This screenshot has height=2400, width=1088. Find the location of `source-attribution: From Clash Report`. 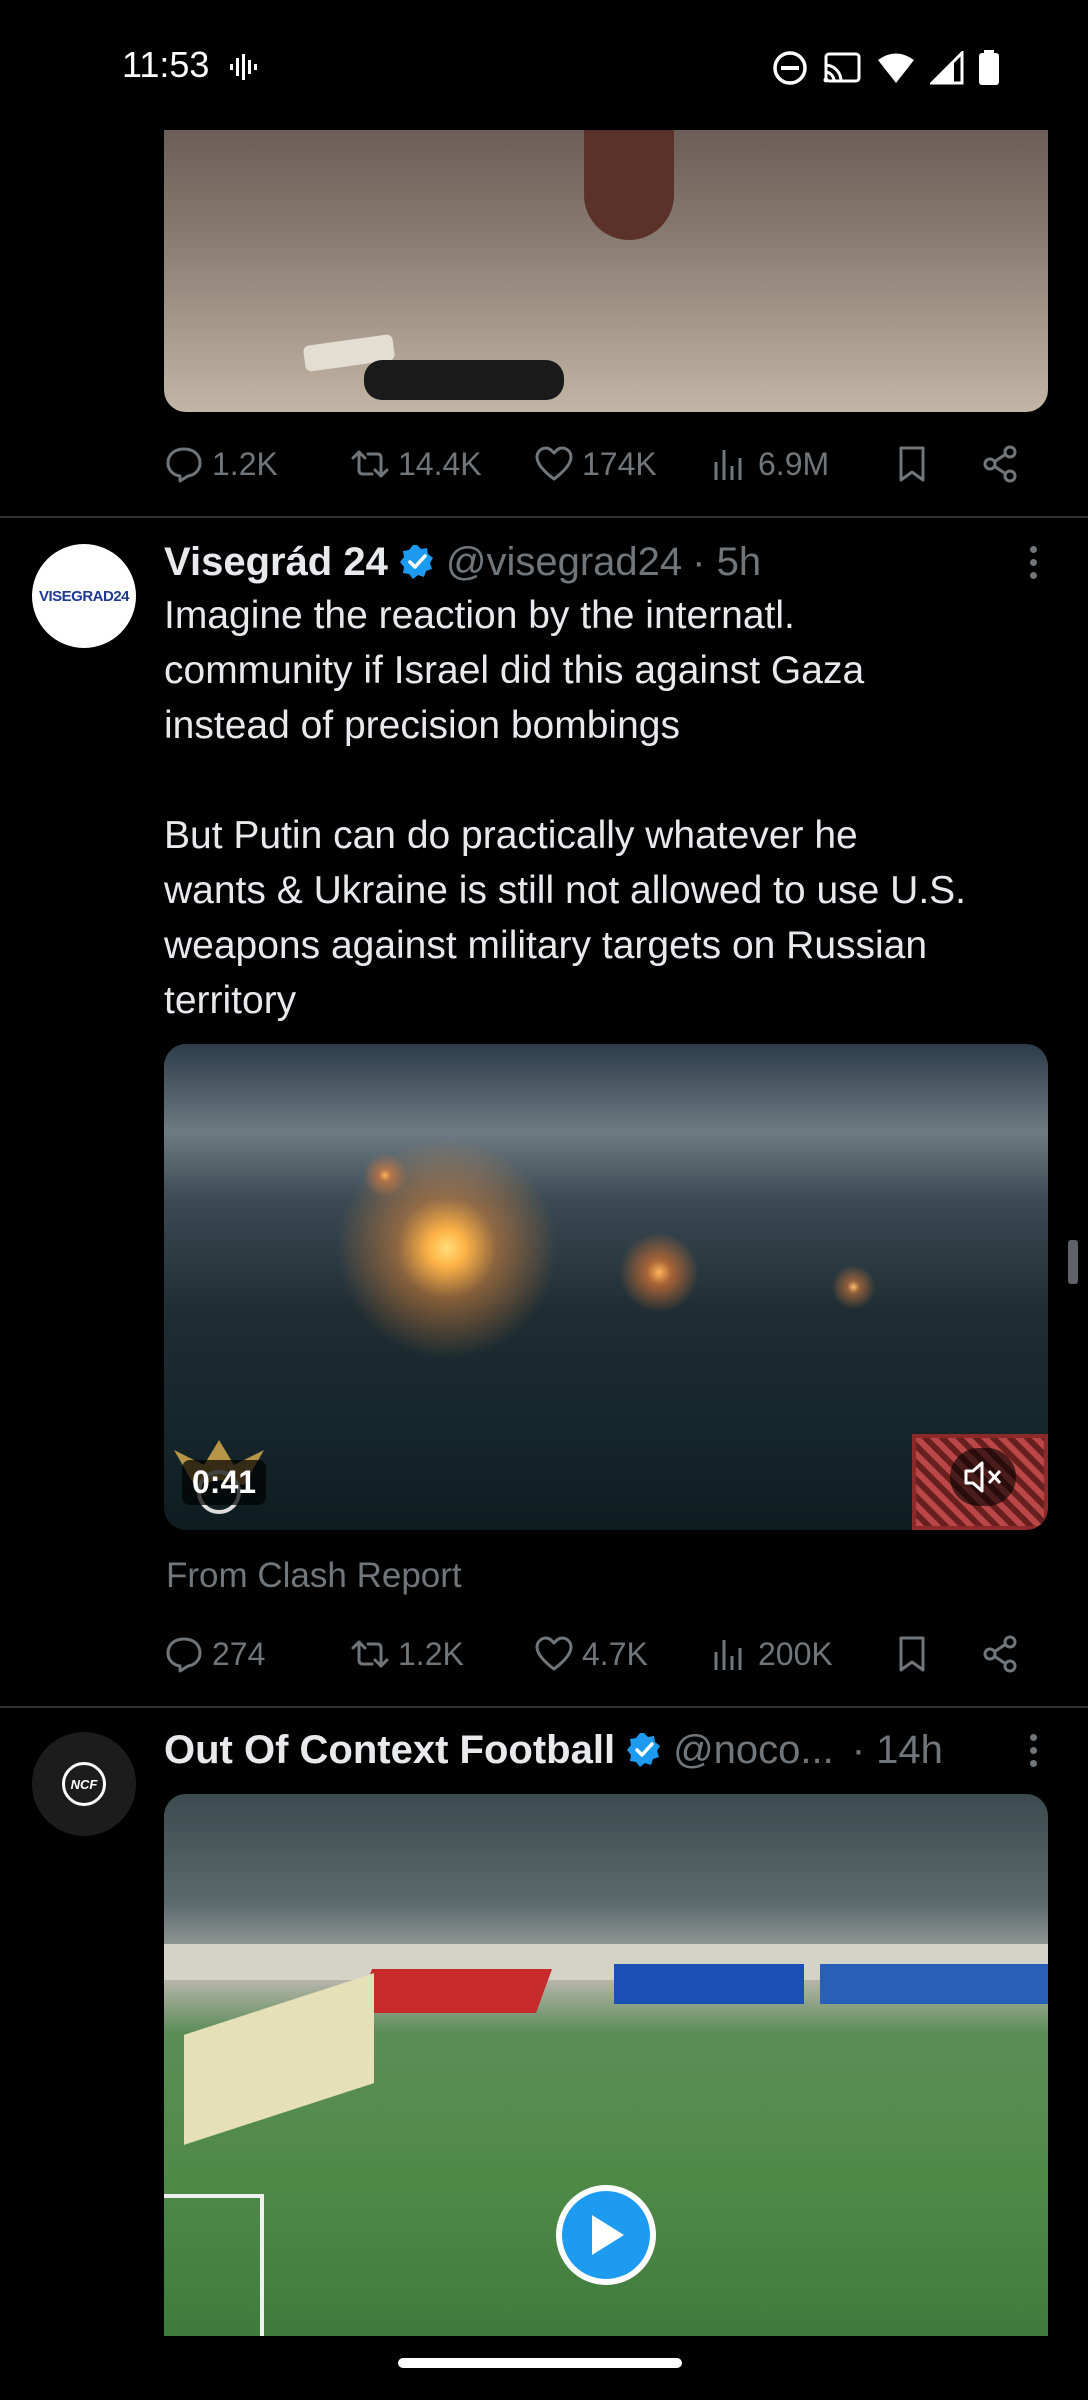

source-attribution: From Clash Report is located at coordinates (314, 1576).